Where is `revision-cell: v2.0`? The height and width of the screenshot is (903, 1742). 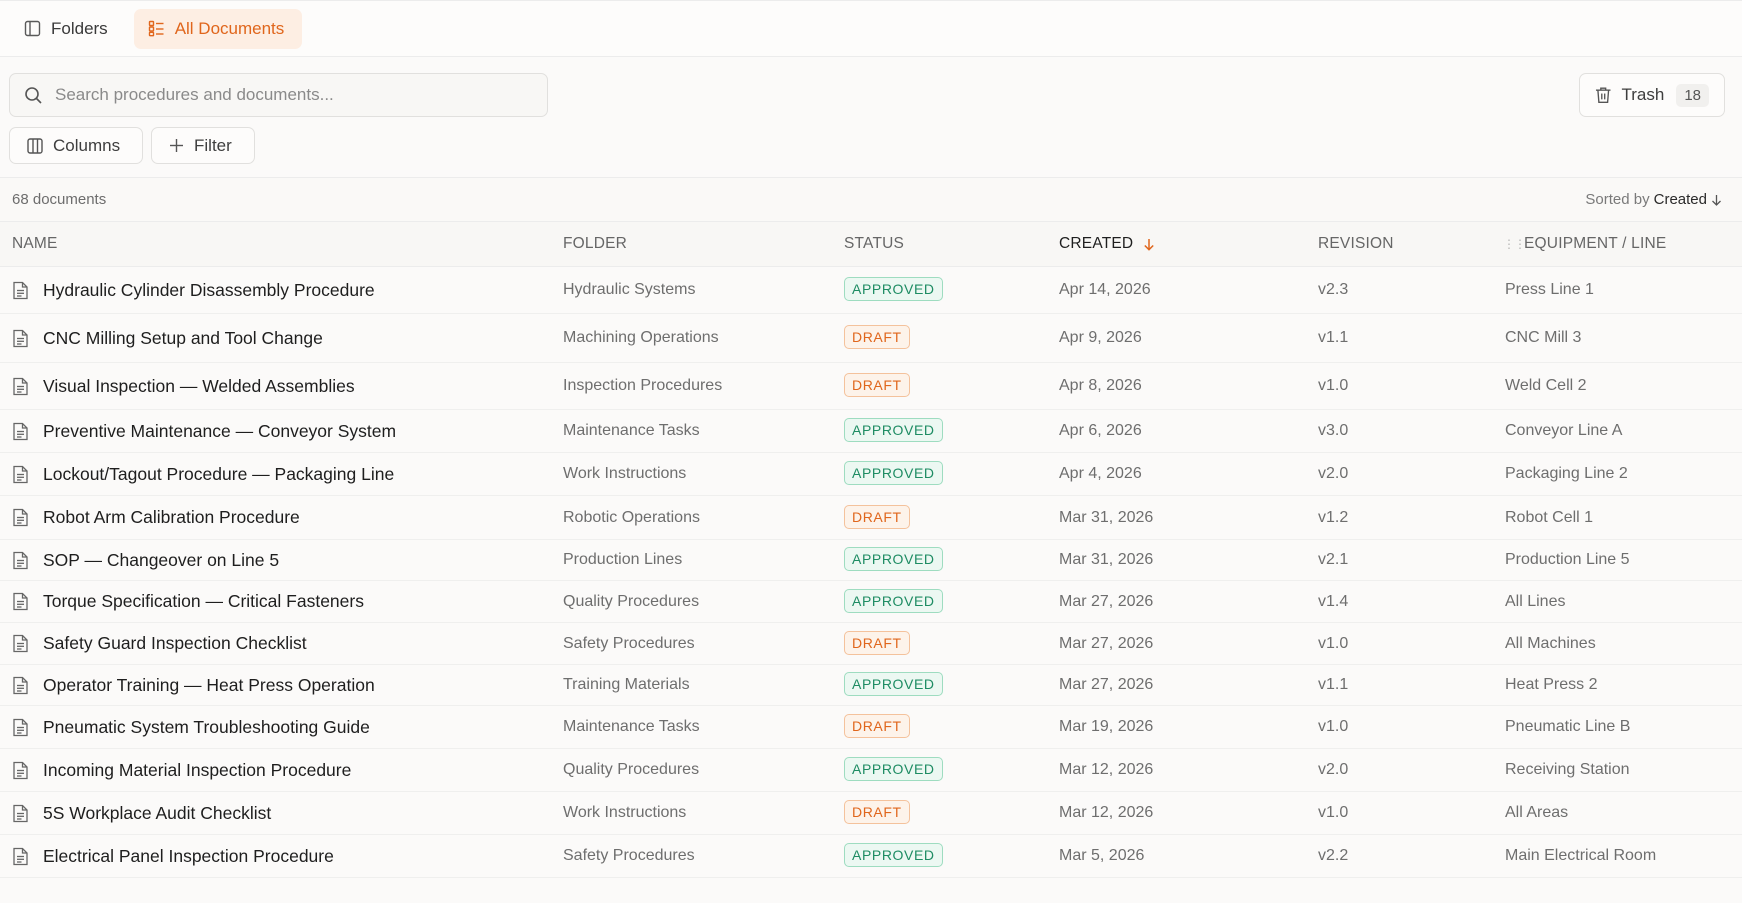 revision-cell: v2.0 is located at coordinates (1333, 769).